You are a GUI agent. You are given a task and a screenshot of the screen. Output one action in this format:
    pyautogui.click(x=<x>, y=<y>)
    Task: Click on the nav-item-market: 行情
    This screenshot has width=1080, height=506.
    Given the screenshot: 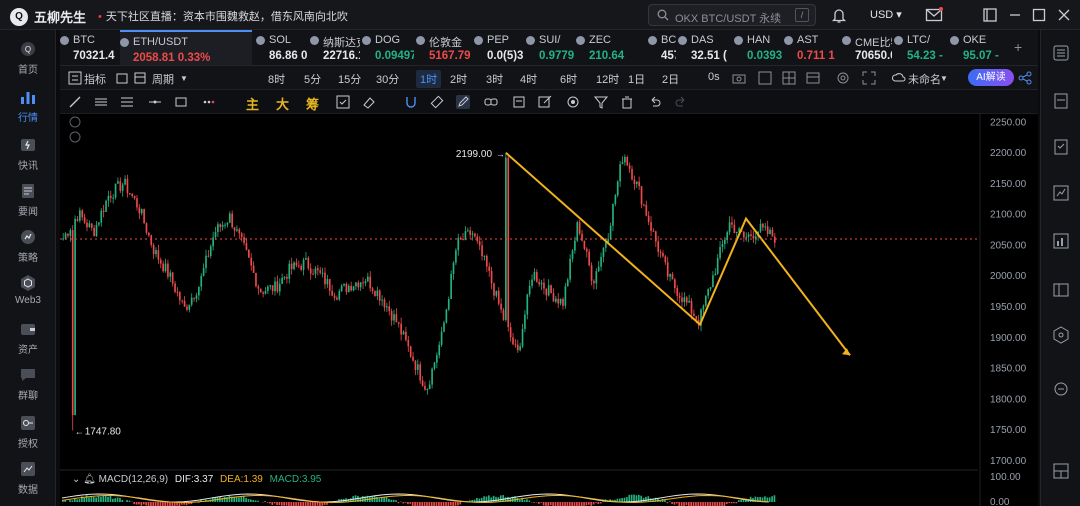 What is the action you would take?
    pyautogui.click(x=28, y=106)
    